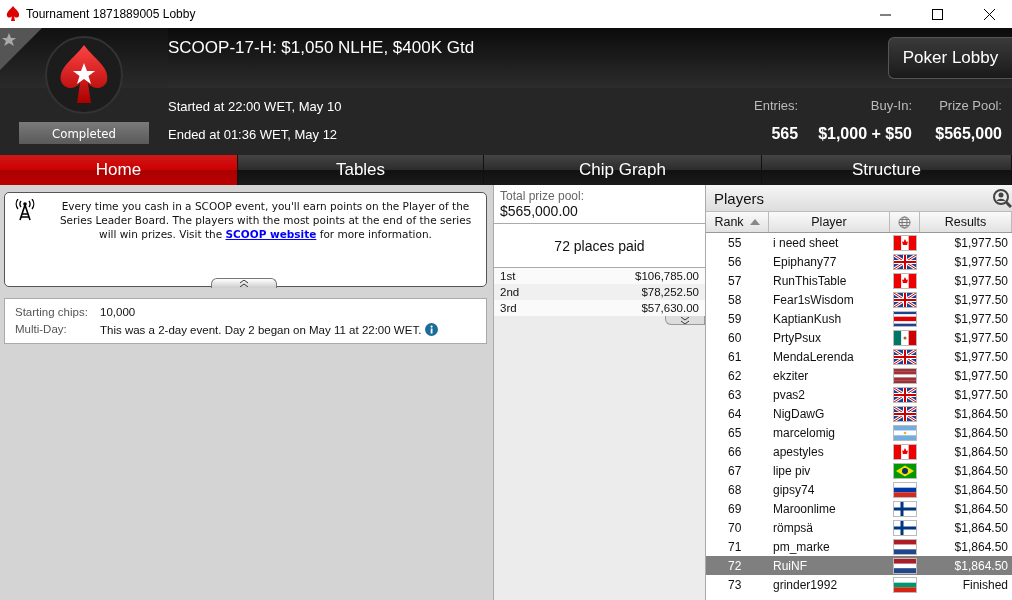 Image resolution: width=1012 pixels, height=600 pixels. I want to click on player-cell-text: pm_marke, so click(801, 546).